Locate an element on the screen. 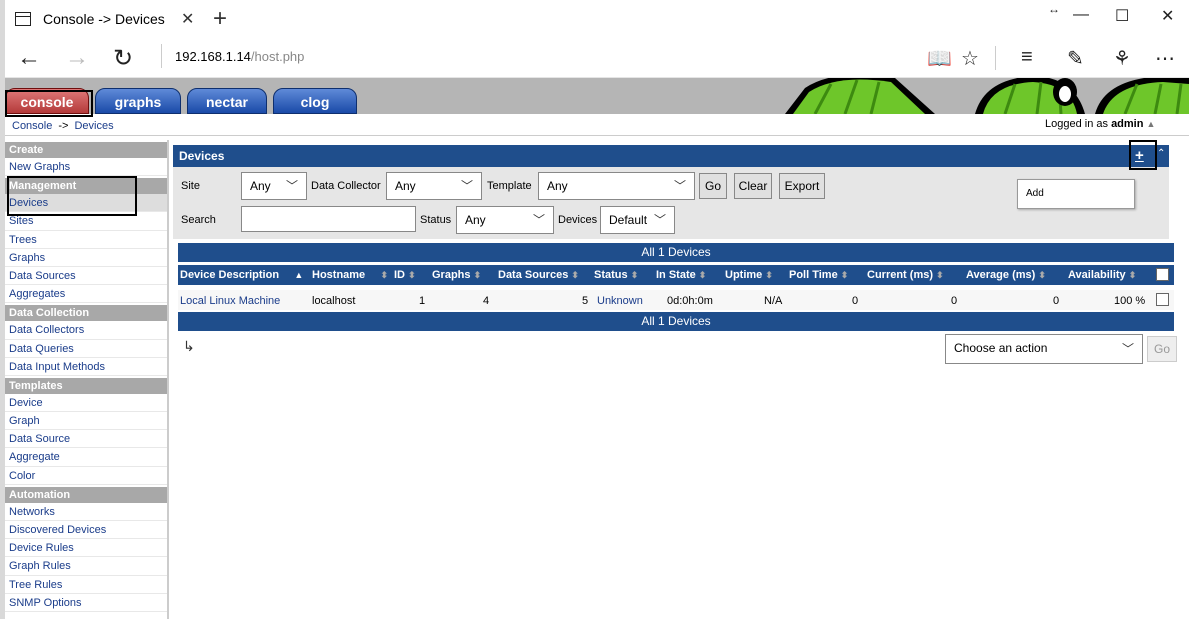 The image size is (1189, 619). collapse-icon: ⌃ is located at coordinates (1161, 153).